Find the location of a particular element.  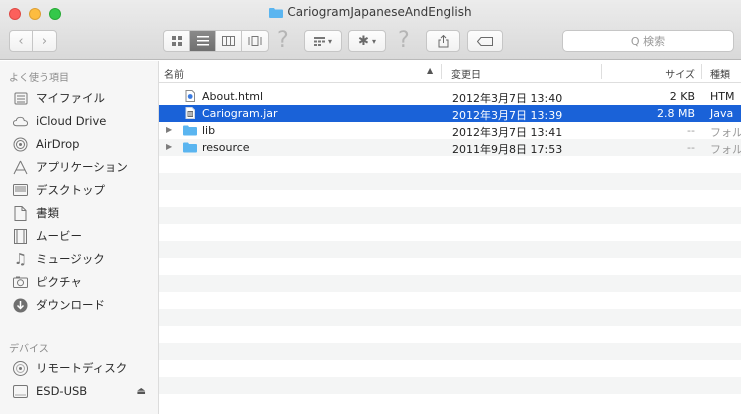

forward-button: › is located at coordinates (44, 41).